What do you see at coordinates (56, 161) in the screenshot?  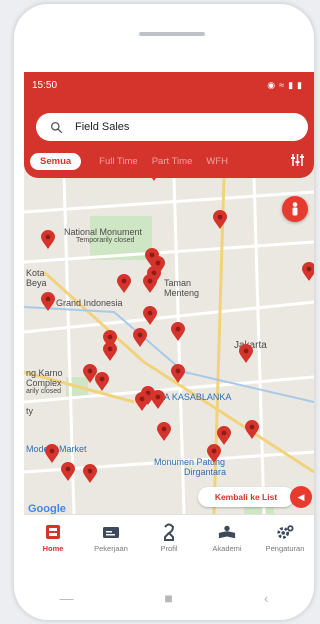 I see `tab-semua: Semua` at bounding box center [56, 161].